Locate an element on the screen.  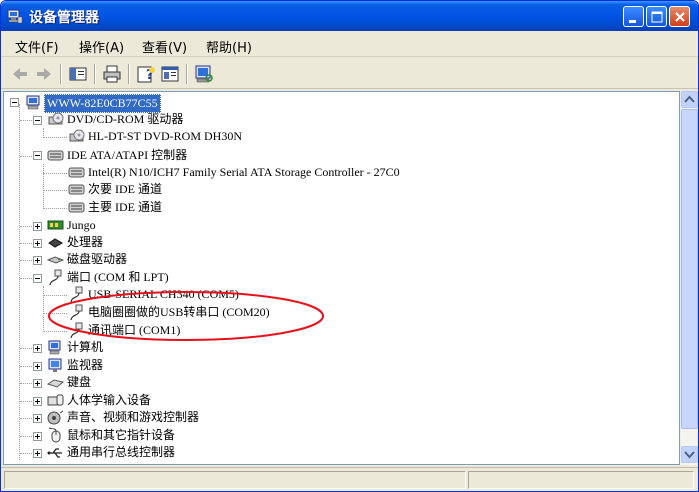
vertical-scrollbar is located at coordinates (689, 278).